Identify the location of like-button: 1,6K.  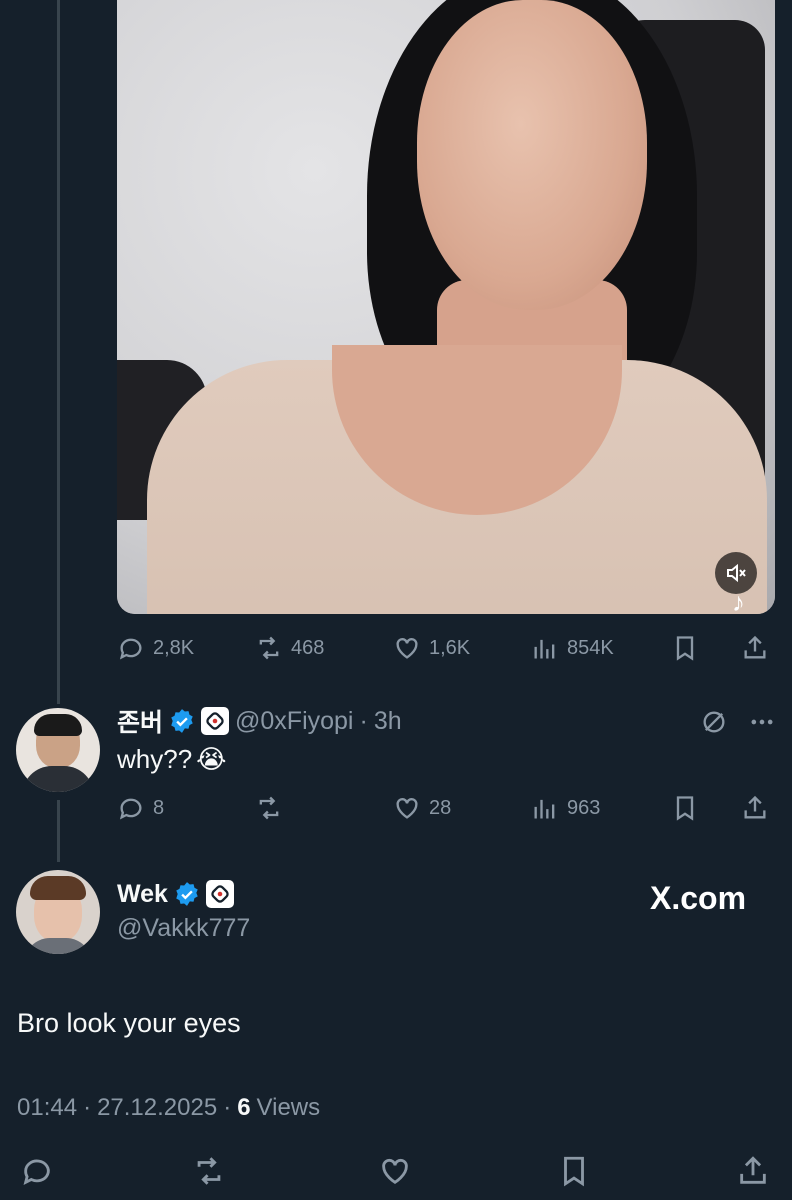
(431, 648).